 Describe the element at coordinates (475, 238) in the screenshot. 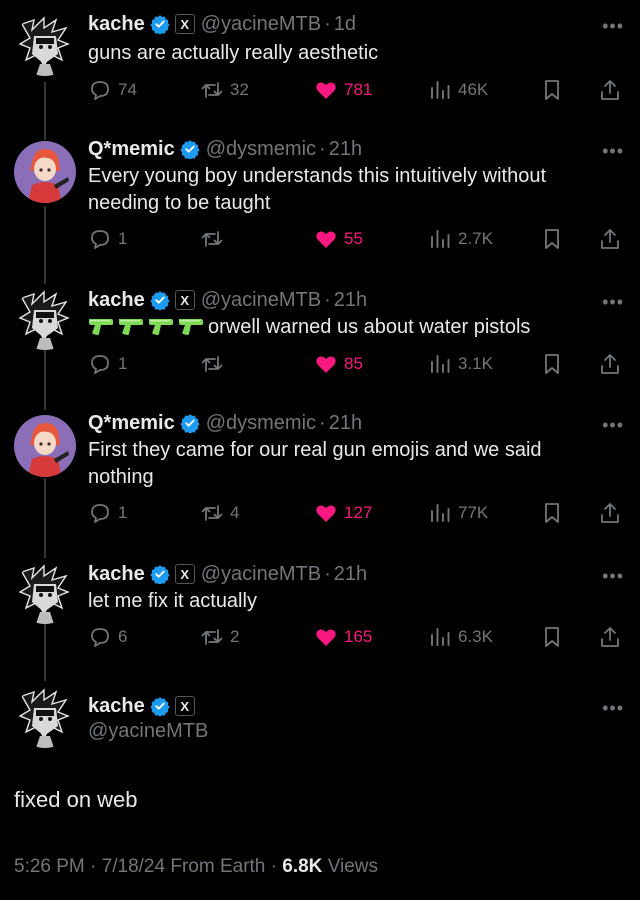

I see `views-count: 2.7K` at that location.